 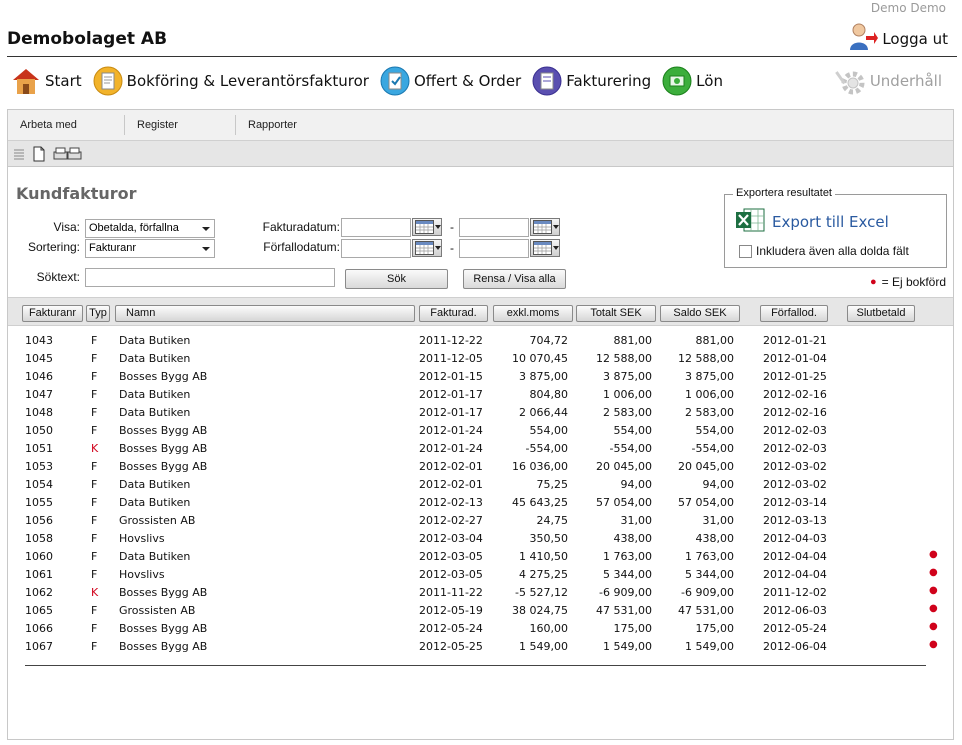 What do you see at coordinates (450, 81) in the screenshot?
I see `nav-offer-order: Offert & Order` at bounding box center [450, 81].